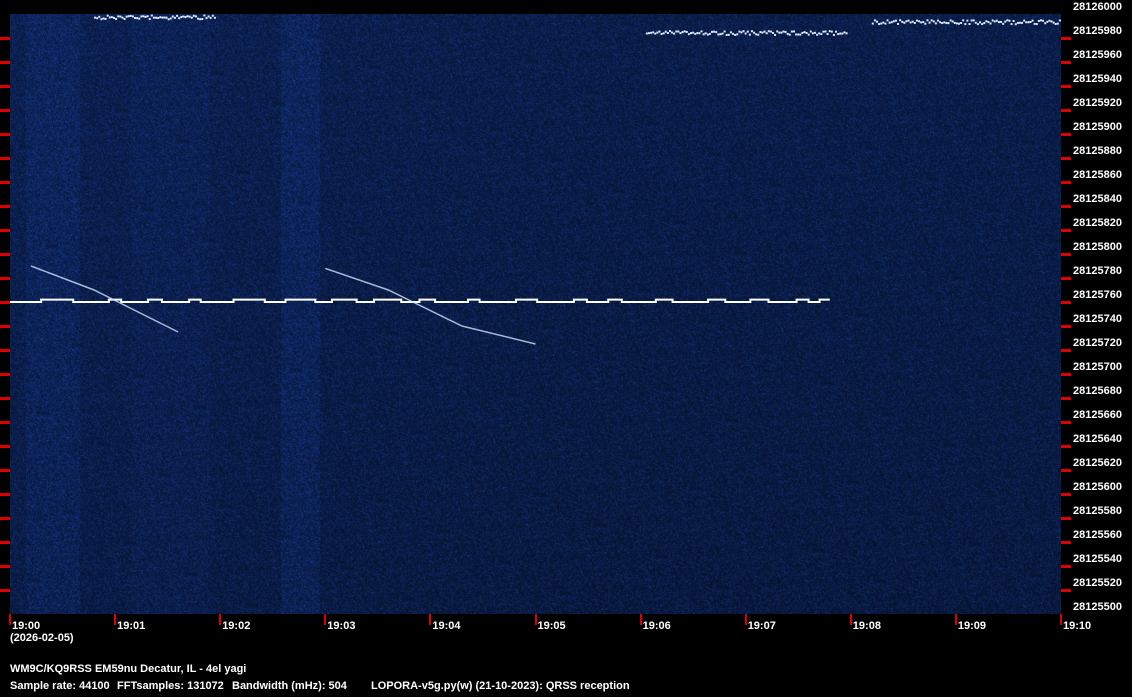  What do you see at coordinates (236, 626) in the screenshot?
I see `x-tick-label: 19:02` at bounding box center [236, 626].